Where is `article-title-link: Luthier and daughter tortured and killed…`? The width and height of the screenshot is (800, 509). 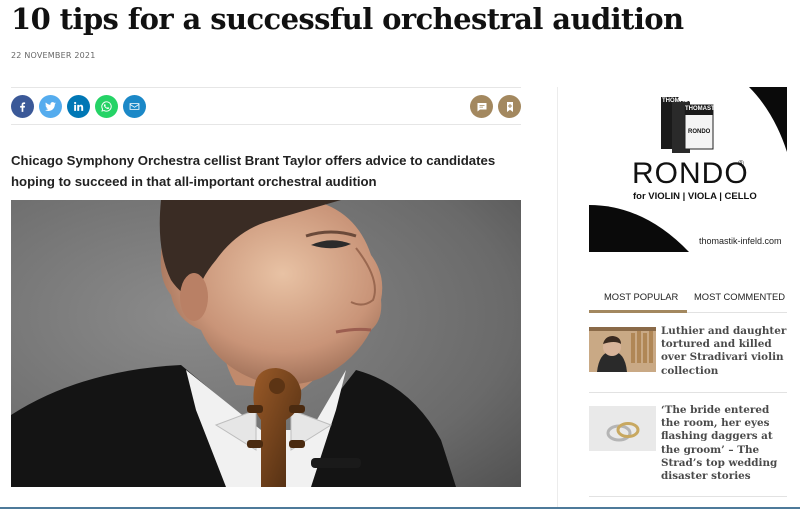
article-title-link: Luthier and daughter tortured and killed… is located at coordinates (725, 351).